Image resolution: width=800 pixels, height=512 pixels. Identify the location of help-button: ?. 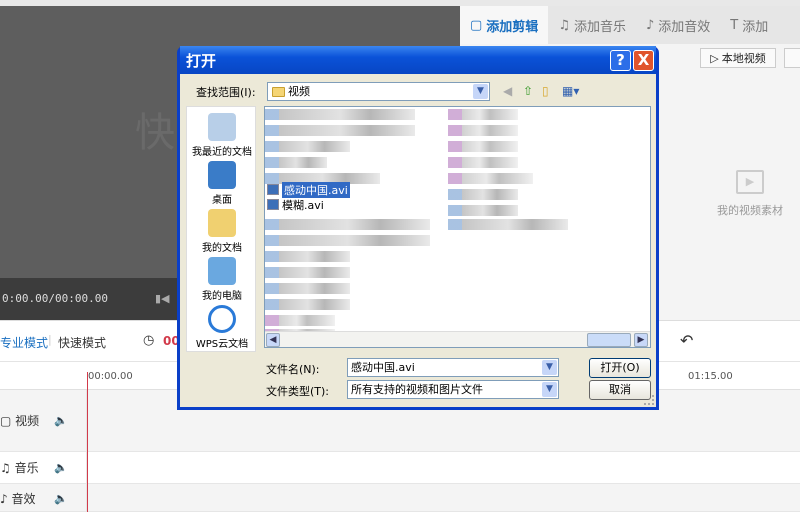
(620, 60).